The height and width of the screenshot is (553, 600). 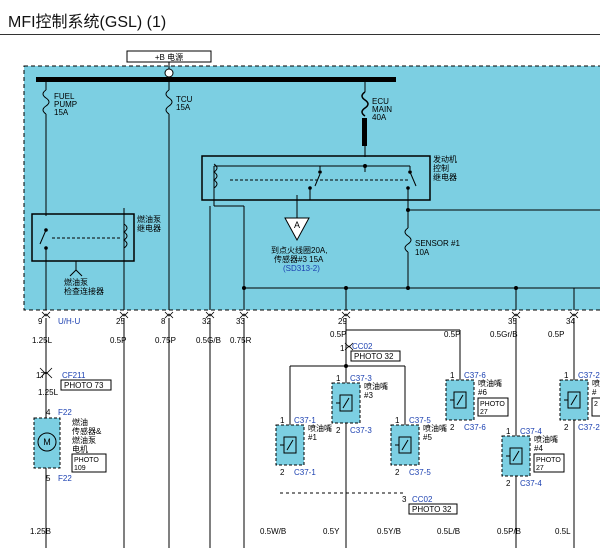 I want to click on motor-symbol: M, so click(x=47, y=442).